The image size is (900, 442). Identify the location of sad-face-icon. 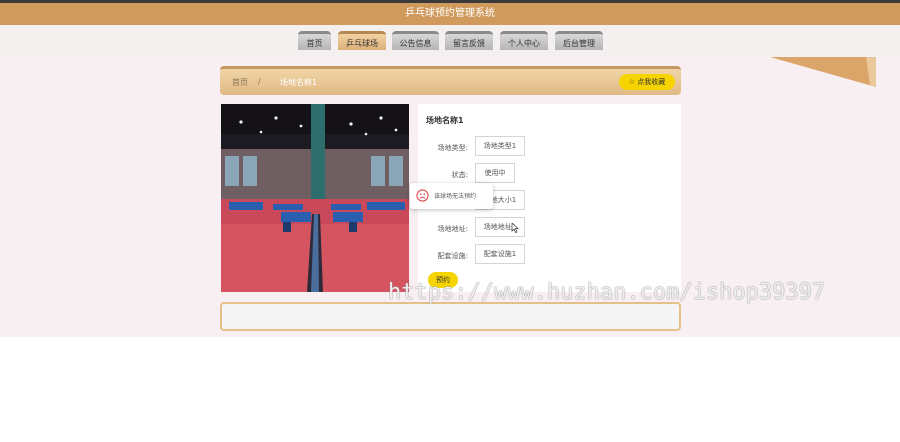
(422, 195).